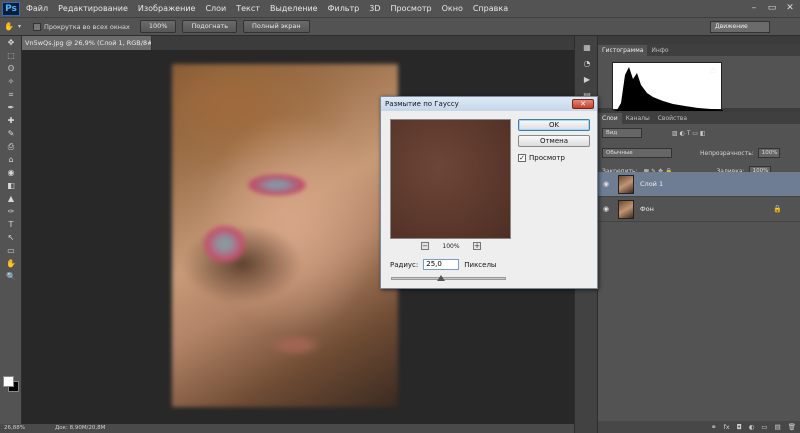 The height and width of the screenshot is (433, 800). What do you see at coordinates (764, 427) in the screenshot?
I see `new-group-icon: ▭` at bounding box center [764, 427].